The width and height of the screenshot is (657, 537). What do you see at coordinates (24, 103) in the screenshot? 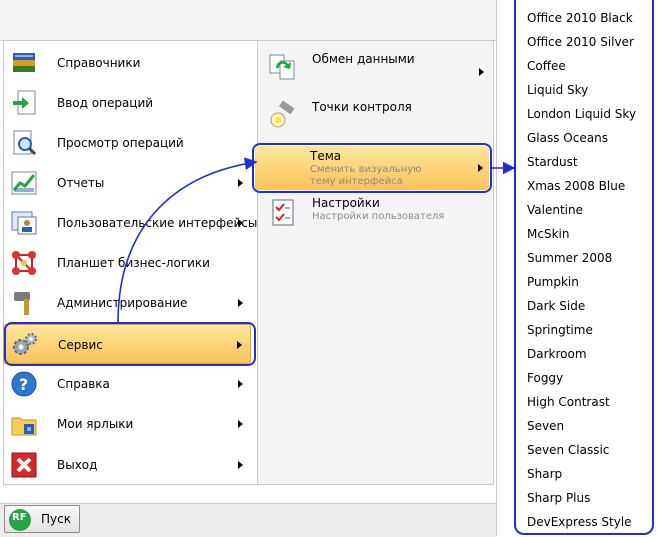
I see `document-enter-icon` at bounding box center [24, 103].